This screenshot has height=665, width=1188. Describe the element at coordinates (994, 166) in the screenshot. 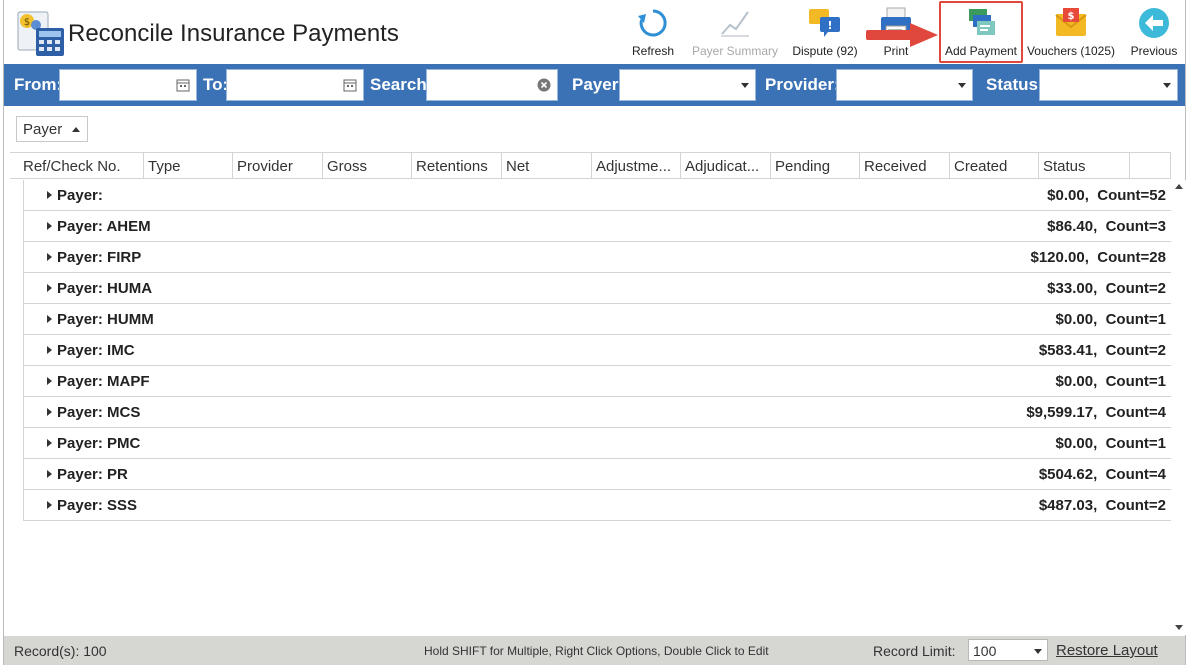

I see `column-header-created: Created` at that location.